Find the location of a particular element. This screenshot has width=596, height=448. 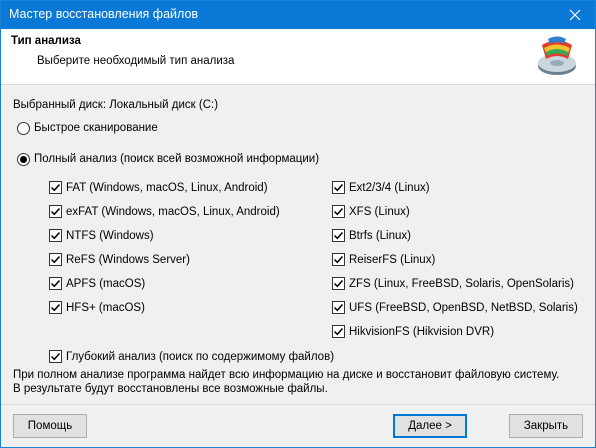

header-title: Тип анализа is located at coordinates (46, 41).